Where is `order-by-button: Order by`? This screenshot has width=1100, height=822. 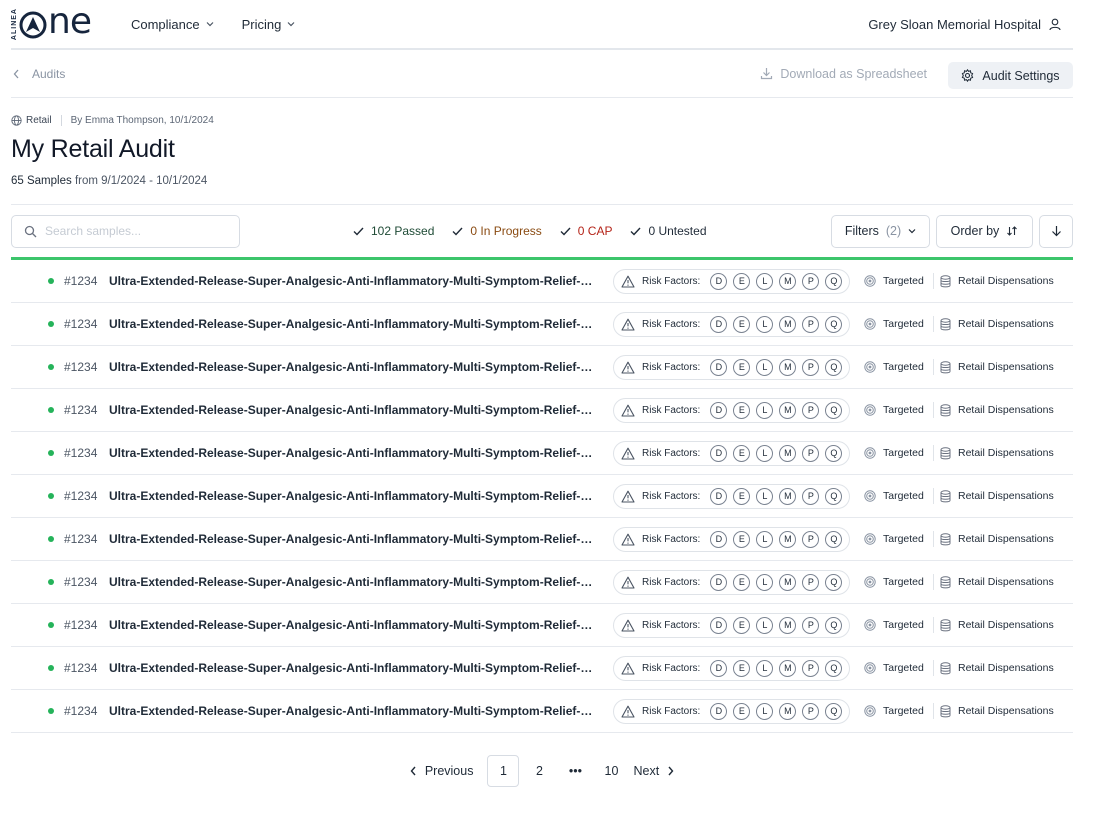 order-by-button: Order by is located at coordinates (984, 231).